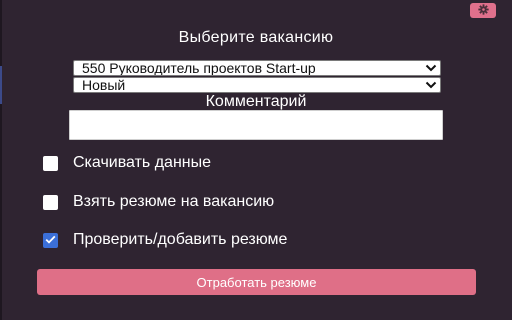  Describe the element at coordinates (180, 239) in the screenshot. I see `check-add-resume-label: Проверить/добавить резюме` at that location.